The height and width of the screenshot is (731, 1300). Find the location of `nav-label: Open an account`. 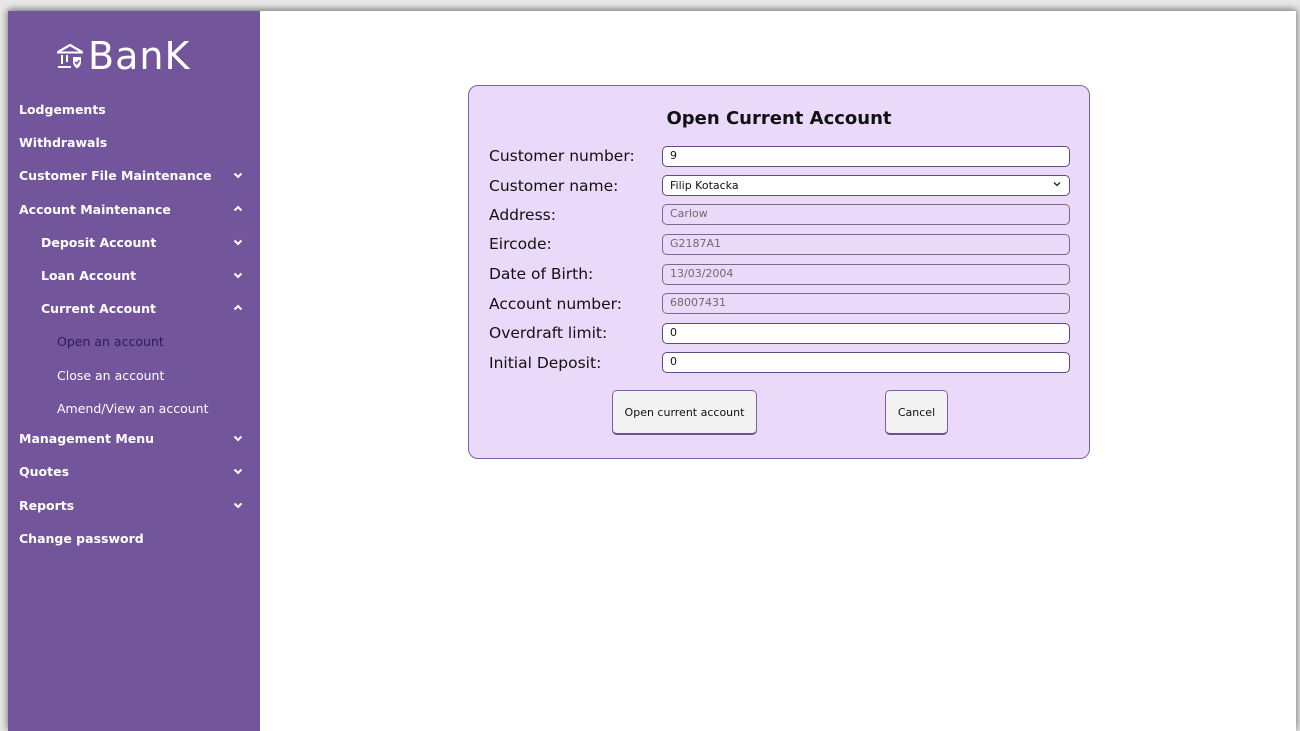

nav-label: Open an account is located at coordinates (110, 341).